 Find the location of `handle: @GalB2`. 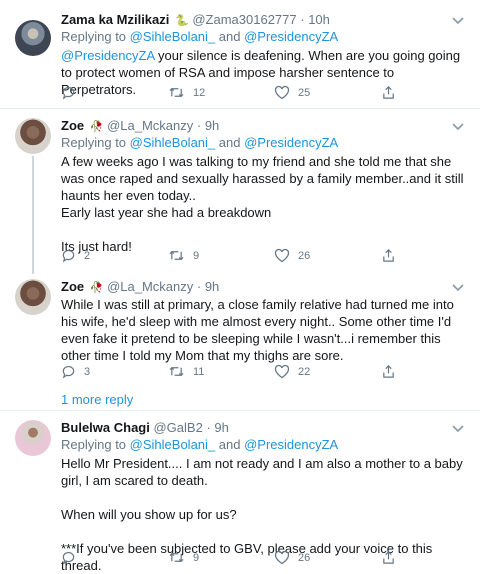

handle: @GalB2 is located at coordinates (177, 427).